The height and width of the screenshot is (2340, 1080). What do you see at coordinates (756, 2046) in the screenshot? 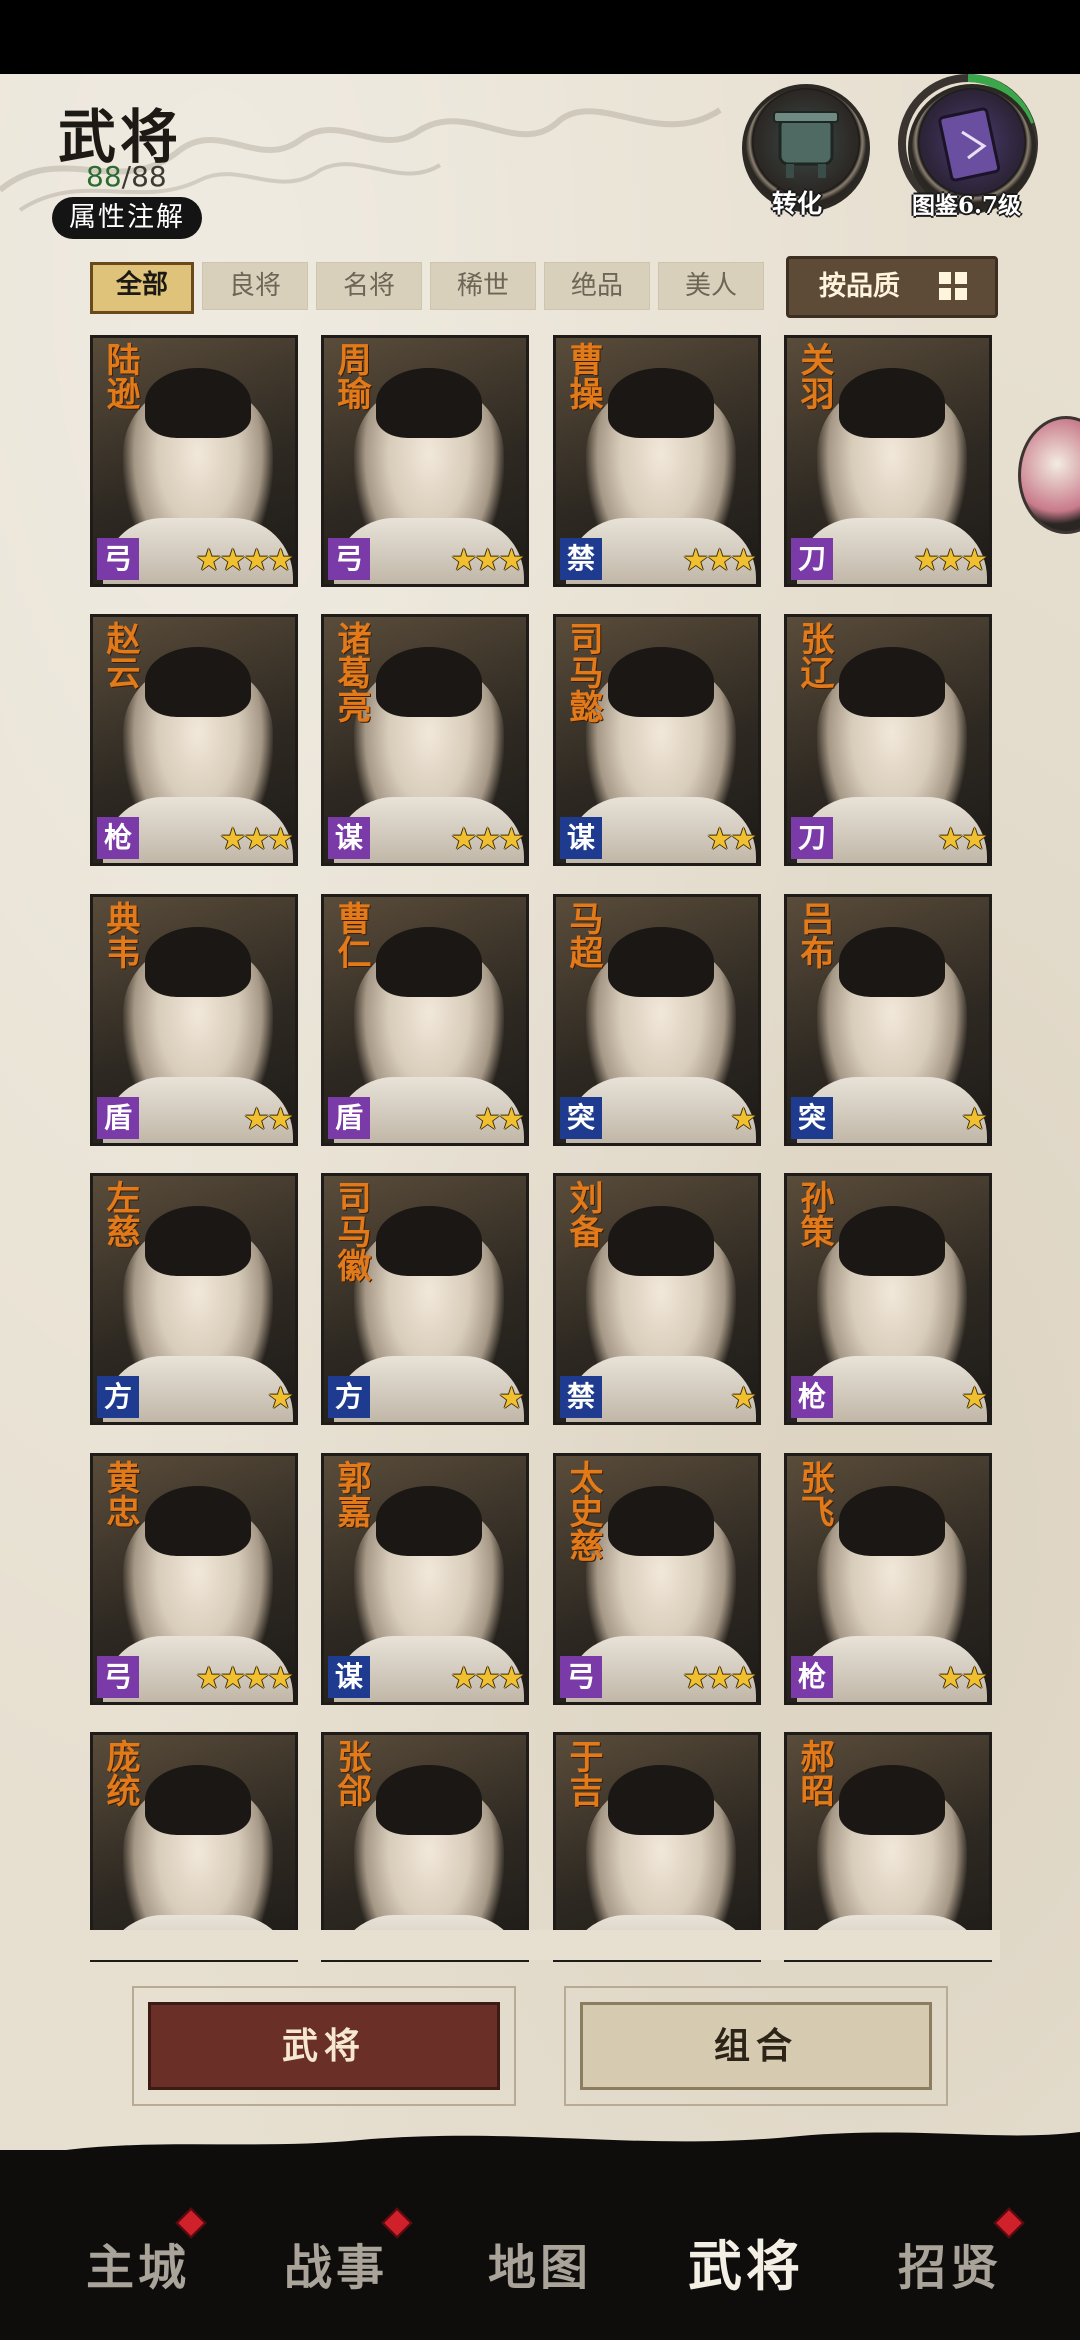
I see `combination-button: 组合` at bounding box center [756, 2046].